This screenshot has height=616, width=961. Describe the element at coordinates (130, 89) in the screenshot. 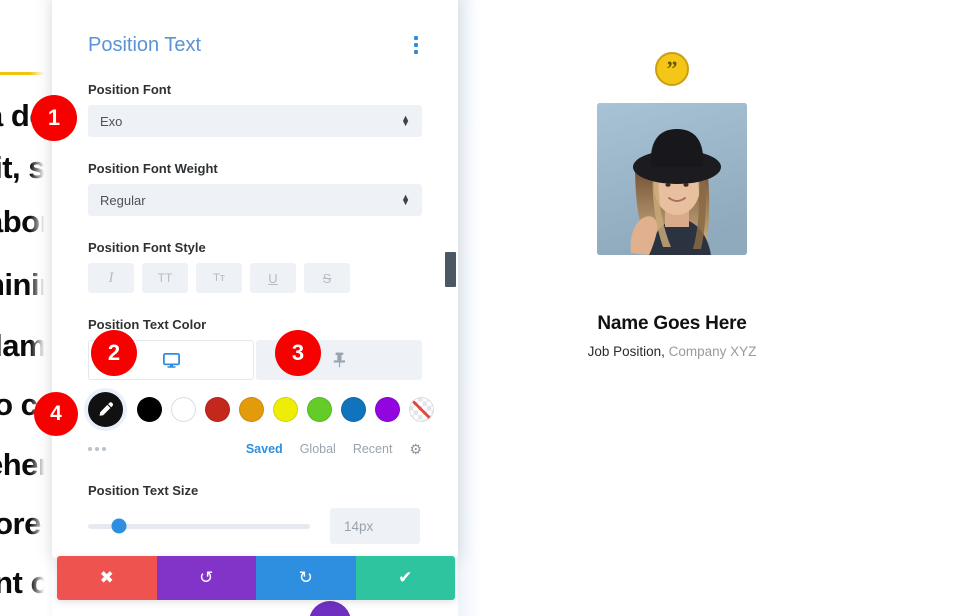

I see `position-font-label: Position Font` at that location.